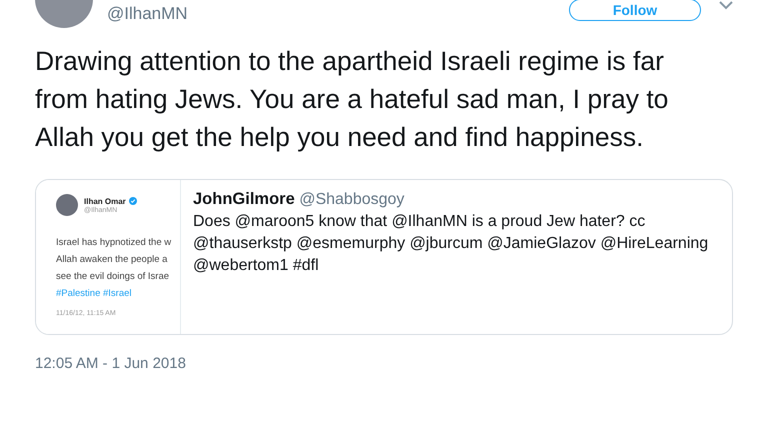 Image resolution: width=758 pixels, height=443 pixels. Describe the element at coordinates (113, 277) in the screenshot. I see `tweet-text-line: see the evil doings of Israe` at that location.